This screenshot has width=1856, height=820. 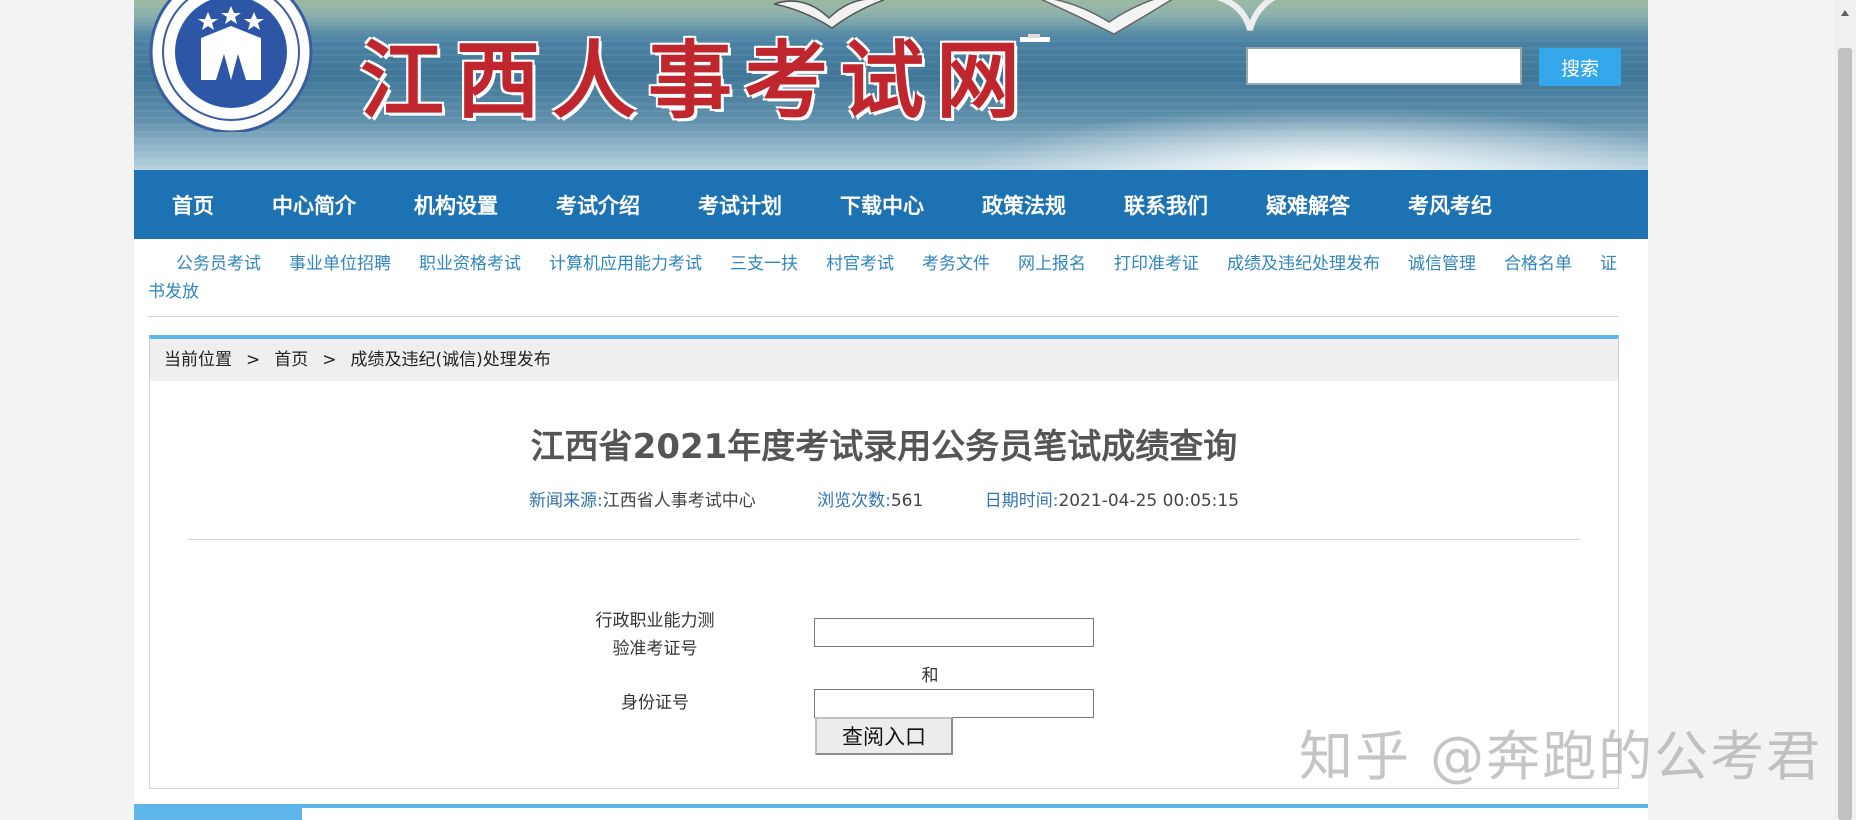 What do you see at coordinates (1845, 13) in the screenshot?
I see `scroll-up-arrow-icon` at bounding box center [1845, 13].